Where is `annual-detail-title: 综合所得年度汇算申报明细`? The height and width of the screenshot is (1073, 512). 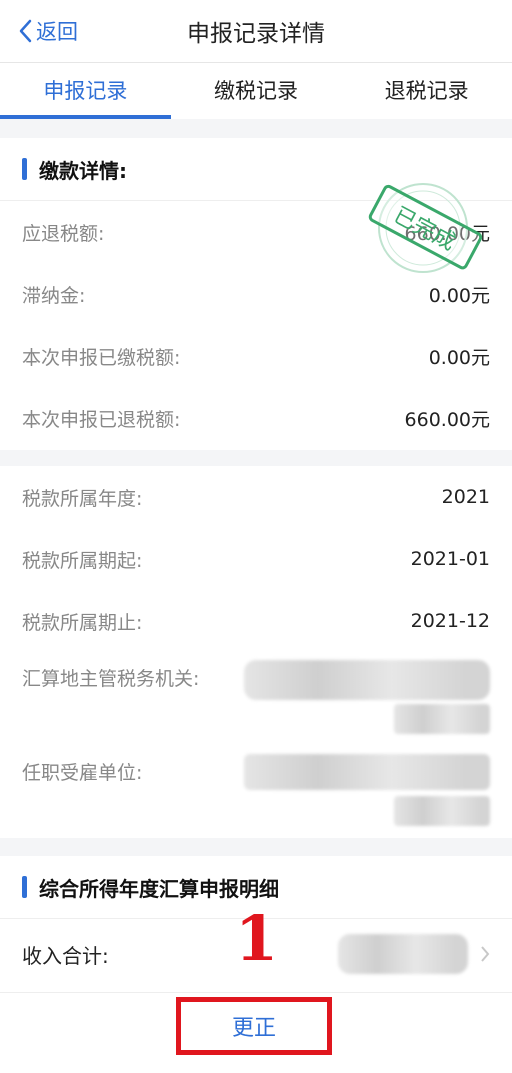 annual-detail-title: 综合所得年度汇算申报明细 is located at coordinates (159, 888).